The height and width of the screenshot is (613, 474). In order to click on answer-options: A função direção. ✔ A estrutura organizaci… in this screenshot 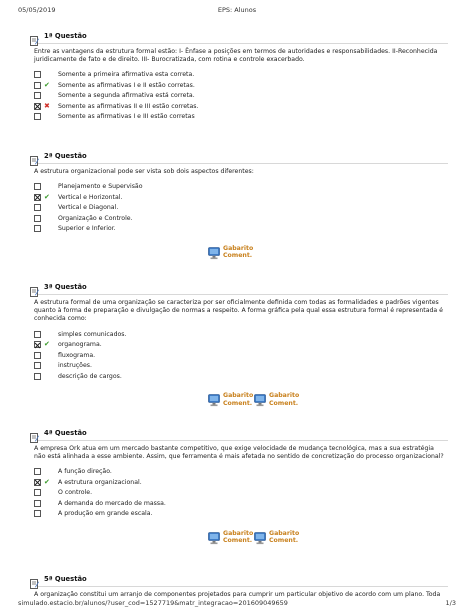, I will do `click(239, 493)`.